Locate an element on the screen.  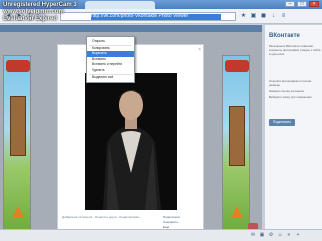
ad-banner-right is located at coordinates (236, 147).